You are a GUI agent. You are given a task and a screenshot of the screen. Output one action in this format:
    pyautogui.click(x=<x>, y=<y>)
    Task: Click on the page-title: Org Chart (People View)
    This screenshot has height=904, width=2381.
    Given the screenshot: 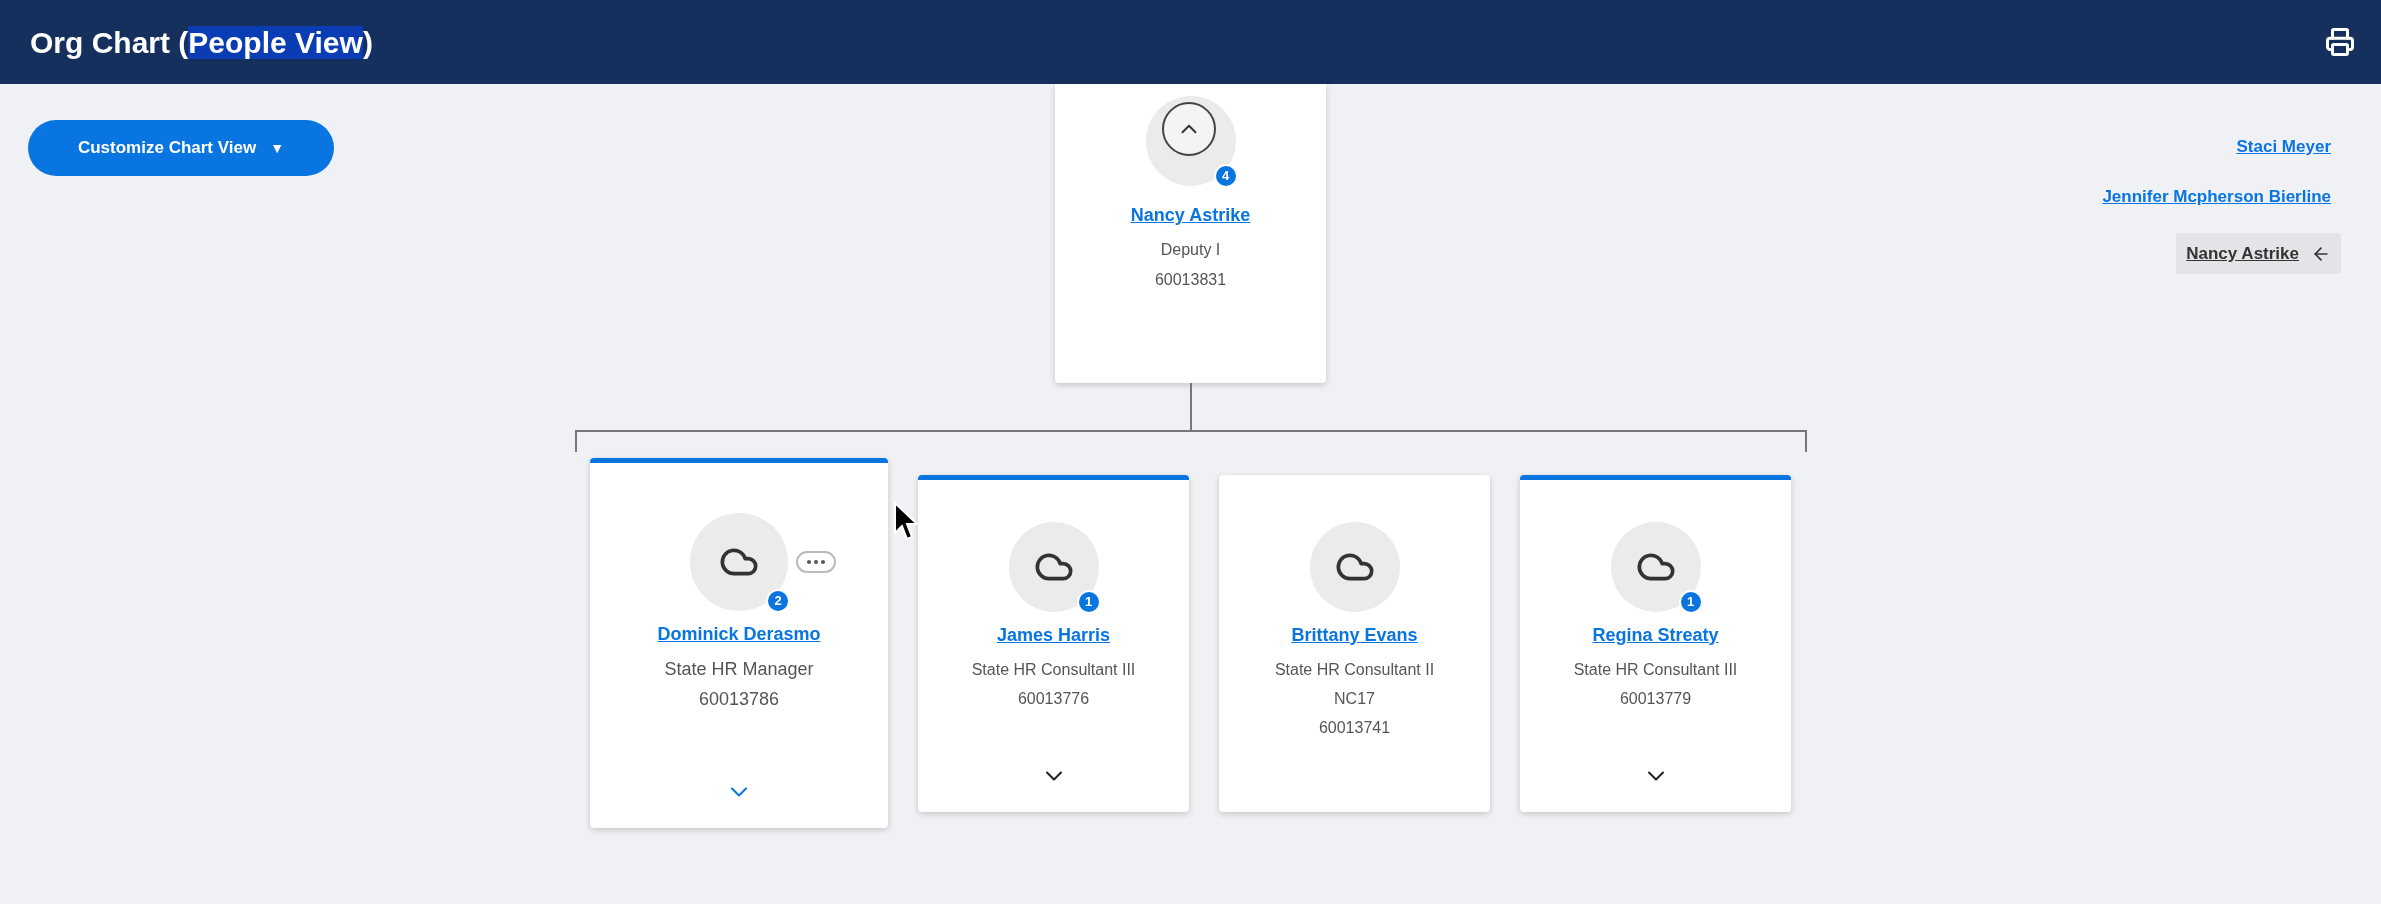 What is the action you would take?
    pyautogui.click(x=201, y=42)
    